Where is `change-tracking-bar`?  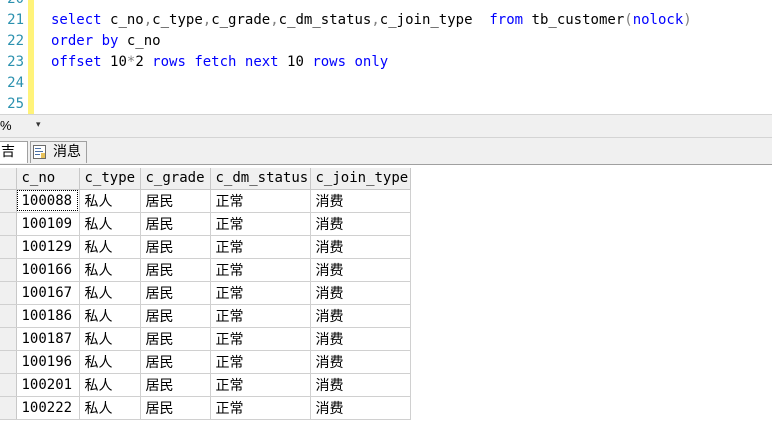
change-tracking-bar is located at coordinates (31, 57).